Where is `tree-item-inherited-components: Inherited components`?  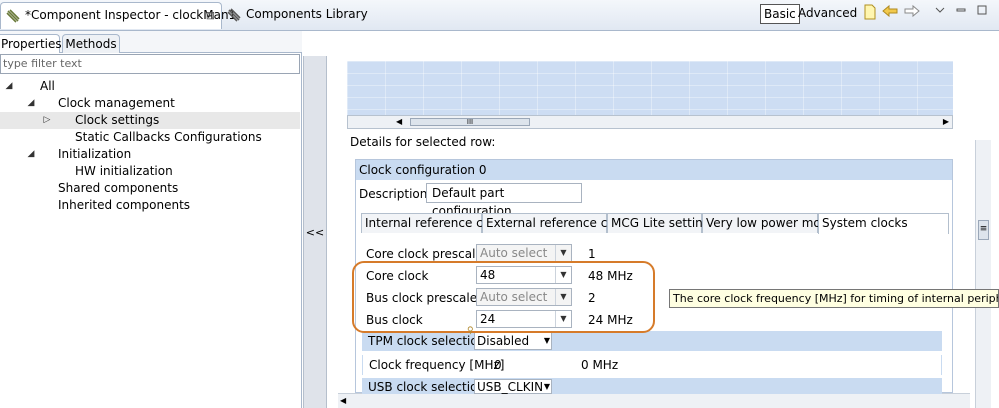 tree-item-inherited-components: Inherited components is located at coordinates (150, 205).